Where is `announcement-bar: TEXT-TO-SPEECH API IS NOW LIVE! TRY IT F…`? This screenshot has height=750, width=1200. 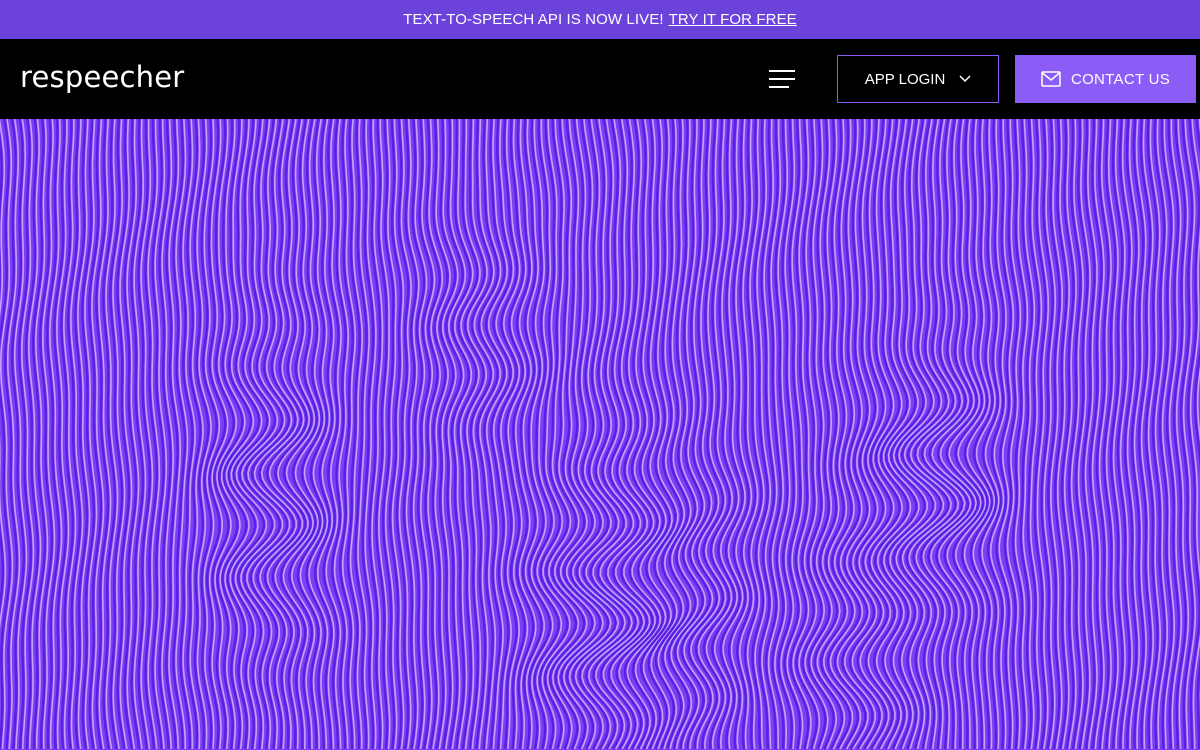
announcement-bar: TEXT-TO-SPEECH API IS NOW LIVE! TRY IT F… is located at coordinates (600, 19).